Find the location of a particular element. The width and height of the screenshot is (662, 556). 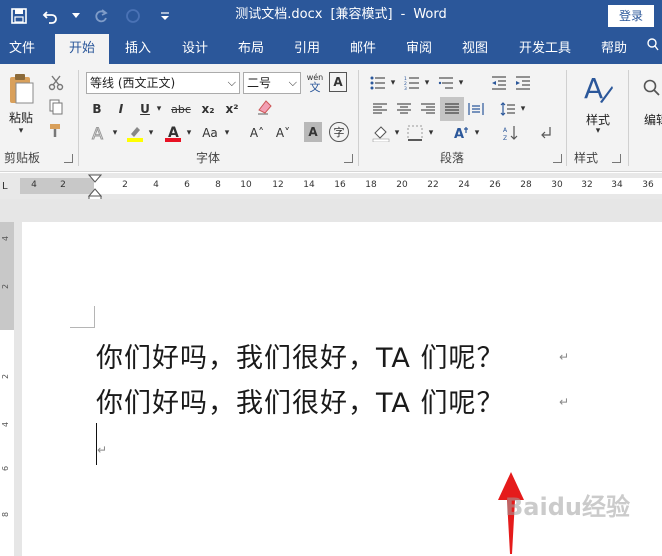

clear-formatting-icon is located at coordinates (265, 107).